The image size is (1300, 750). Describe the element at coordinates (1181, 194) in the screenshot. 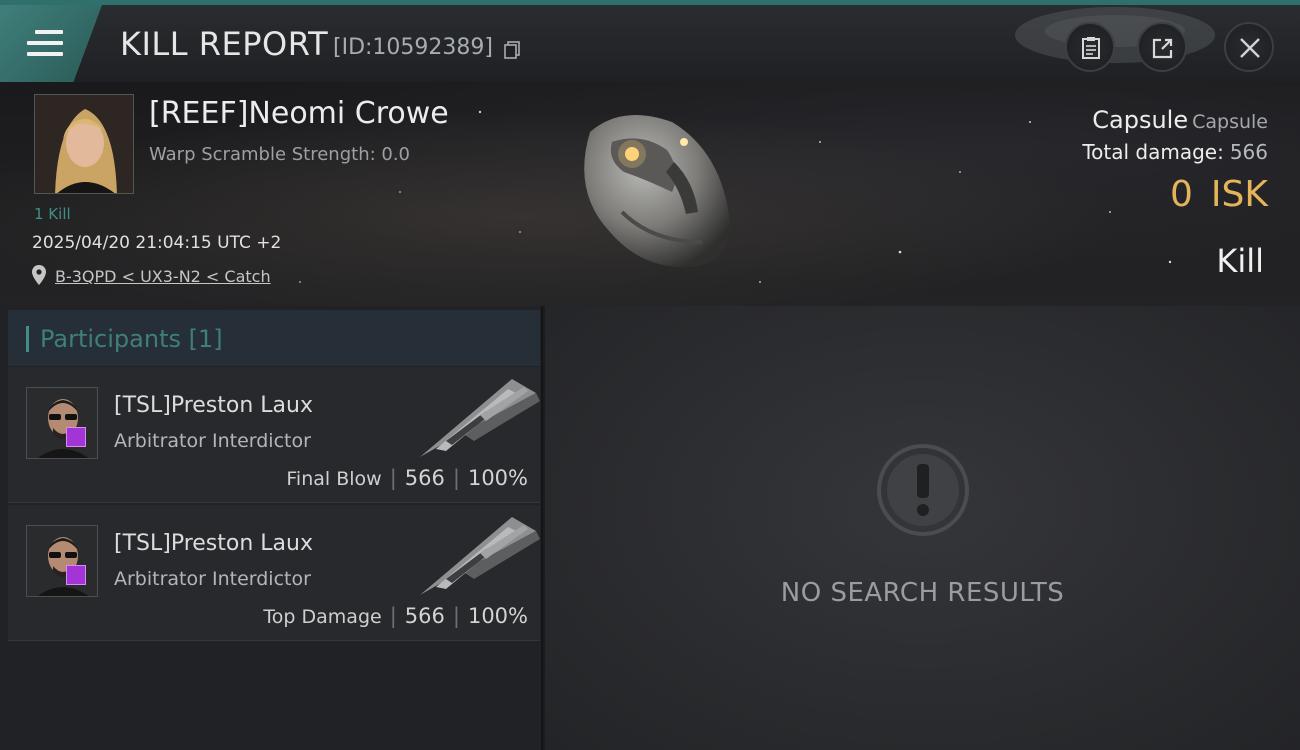

I see `isk-amount: 0` at that location.